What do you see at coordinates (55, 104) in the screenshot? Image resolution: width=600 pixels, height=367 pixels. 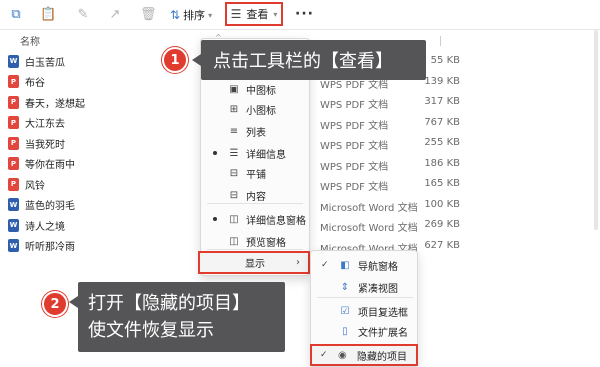 I see `file-name: 春天，遂想起` at bounding box center [55, 104].